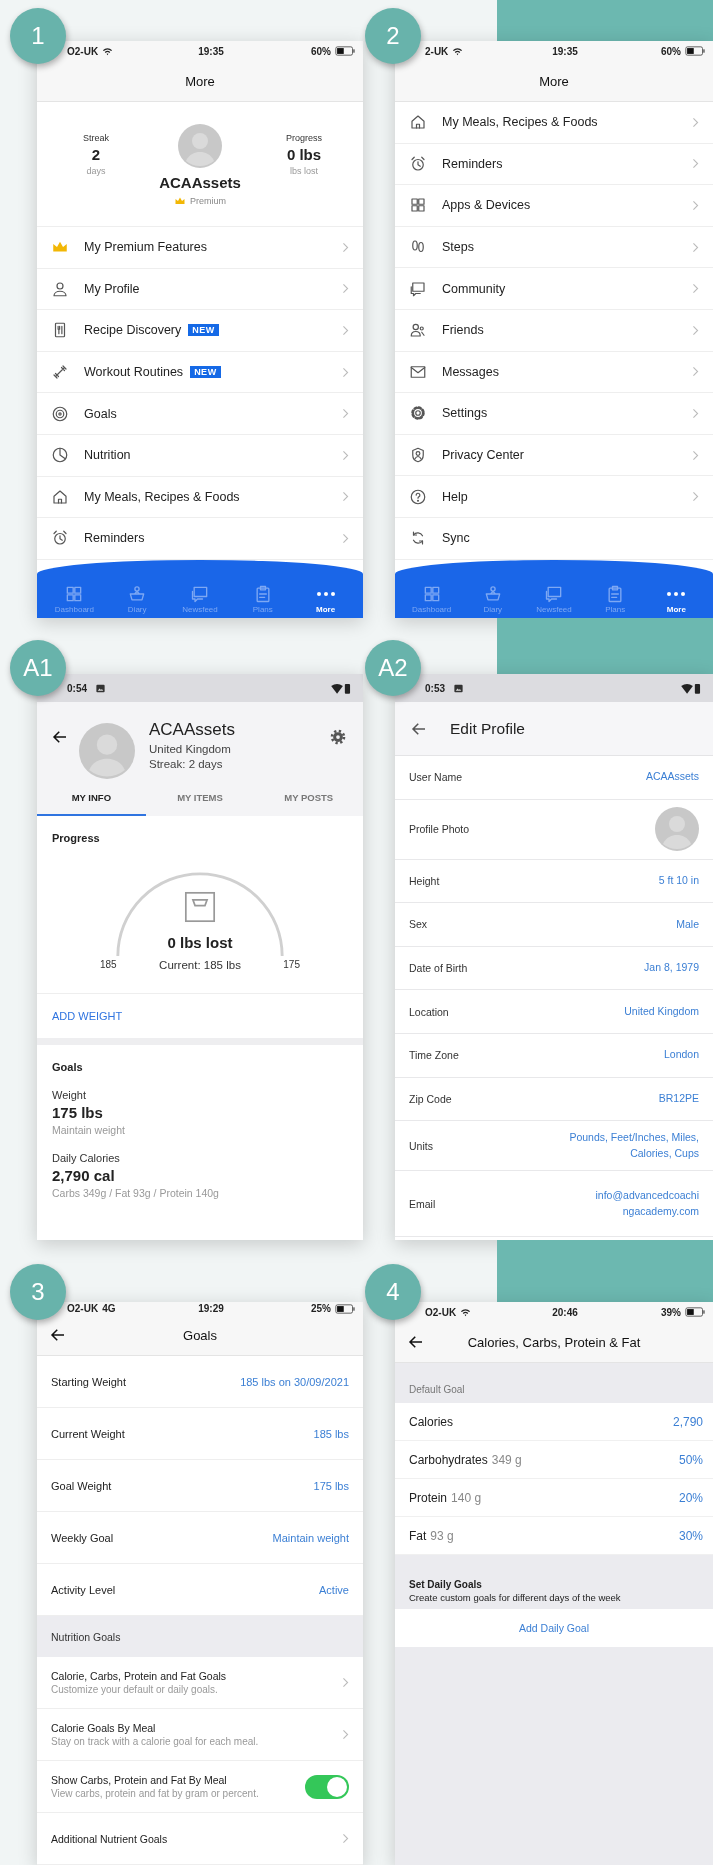  Describe the element at coordinates (448, 1459) in the screenshot. I see `macro-label: Carbohydrates` at that location.